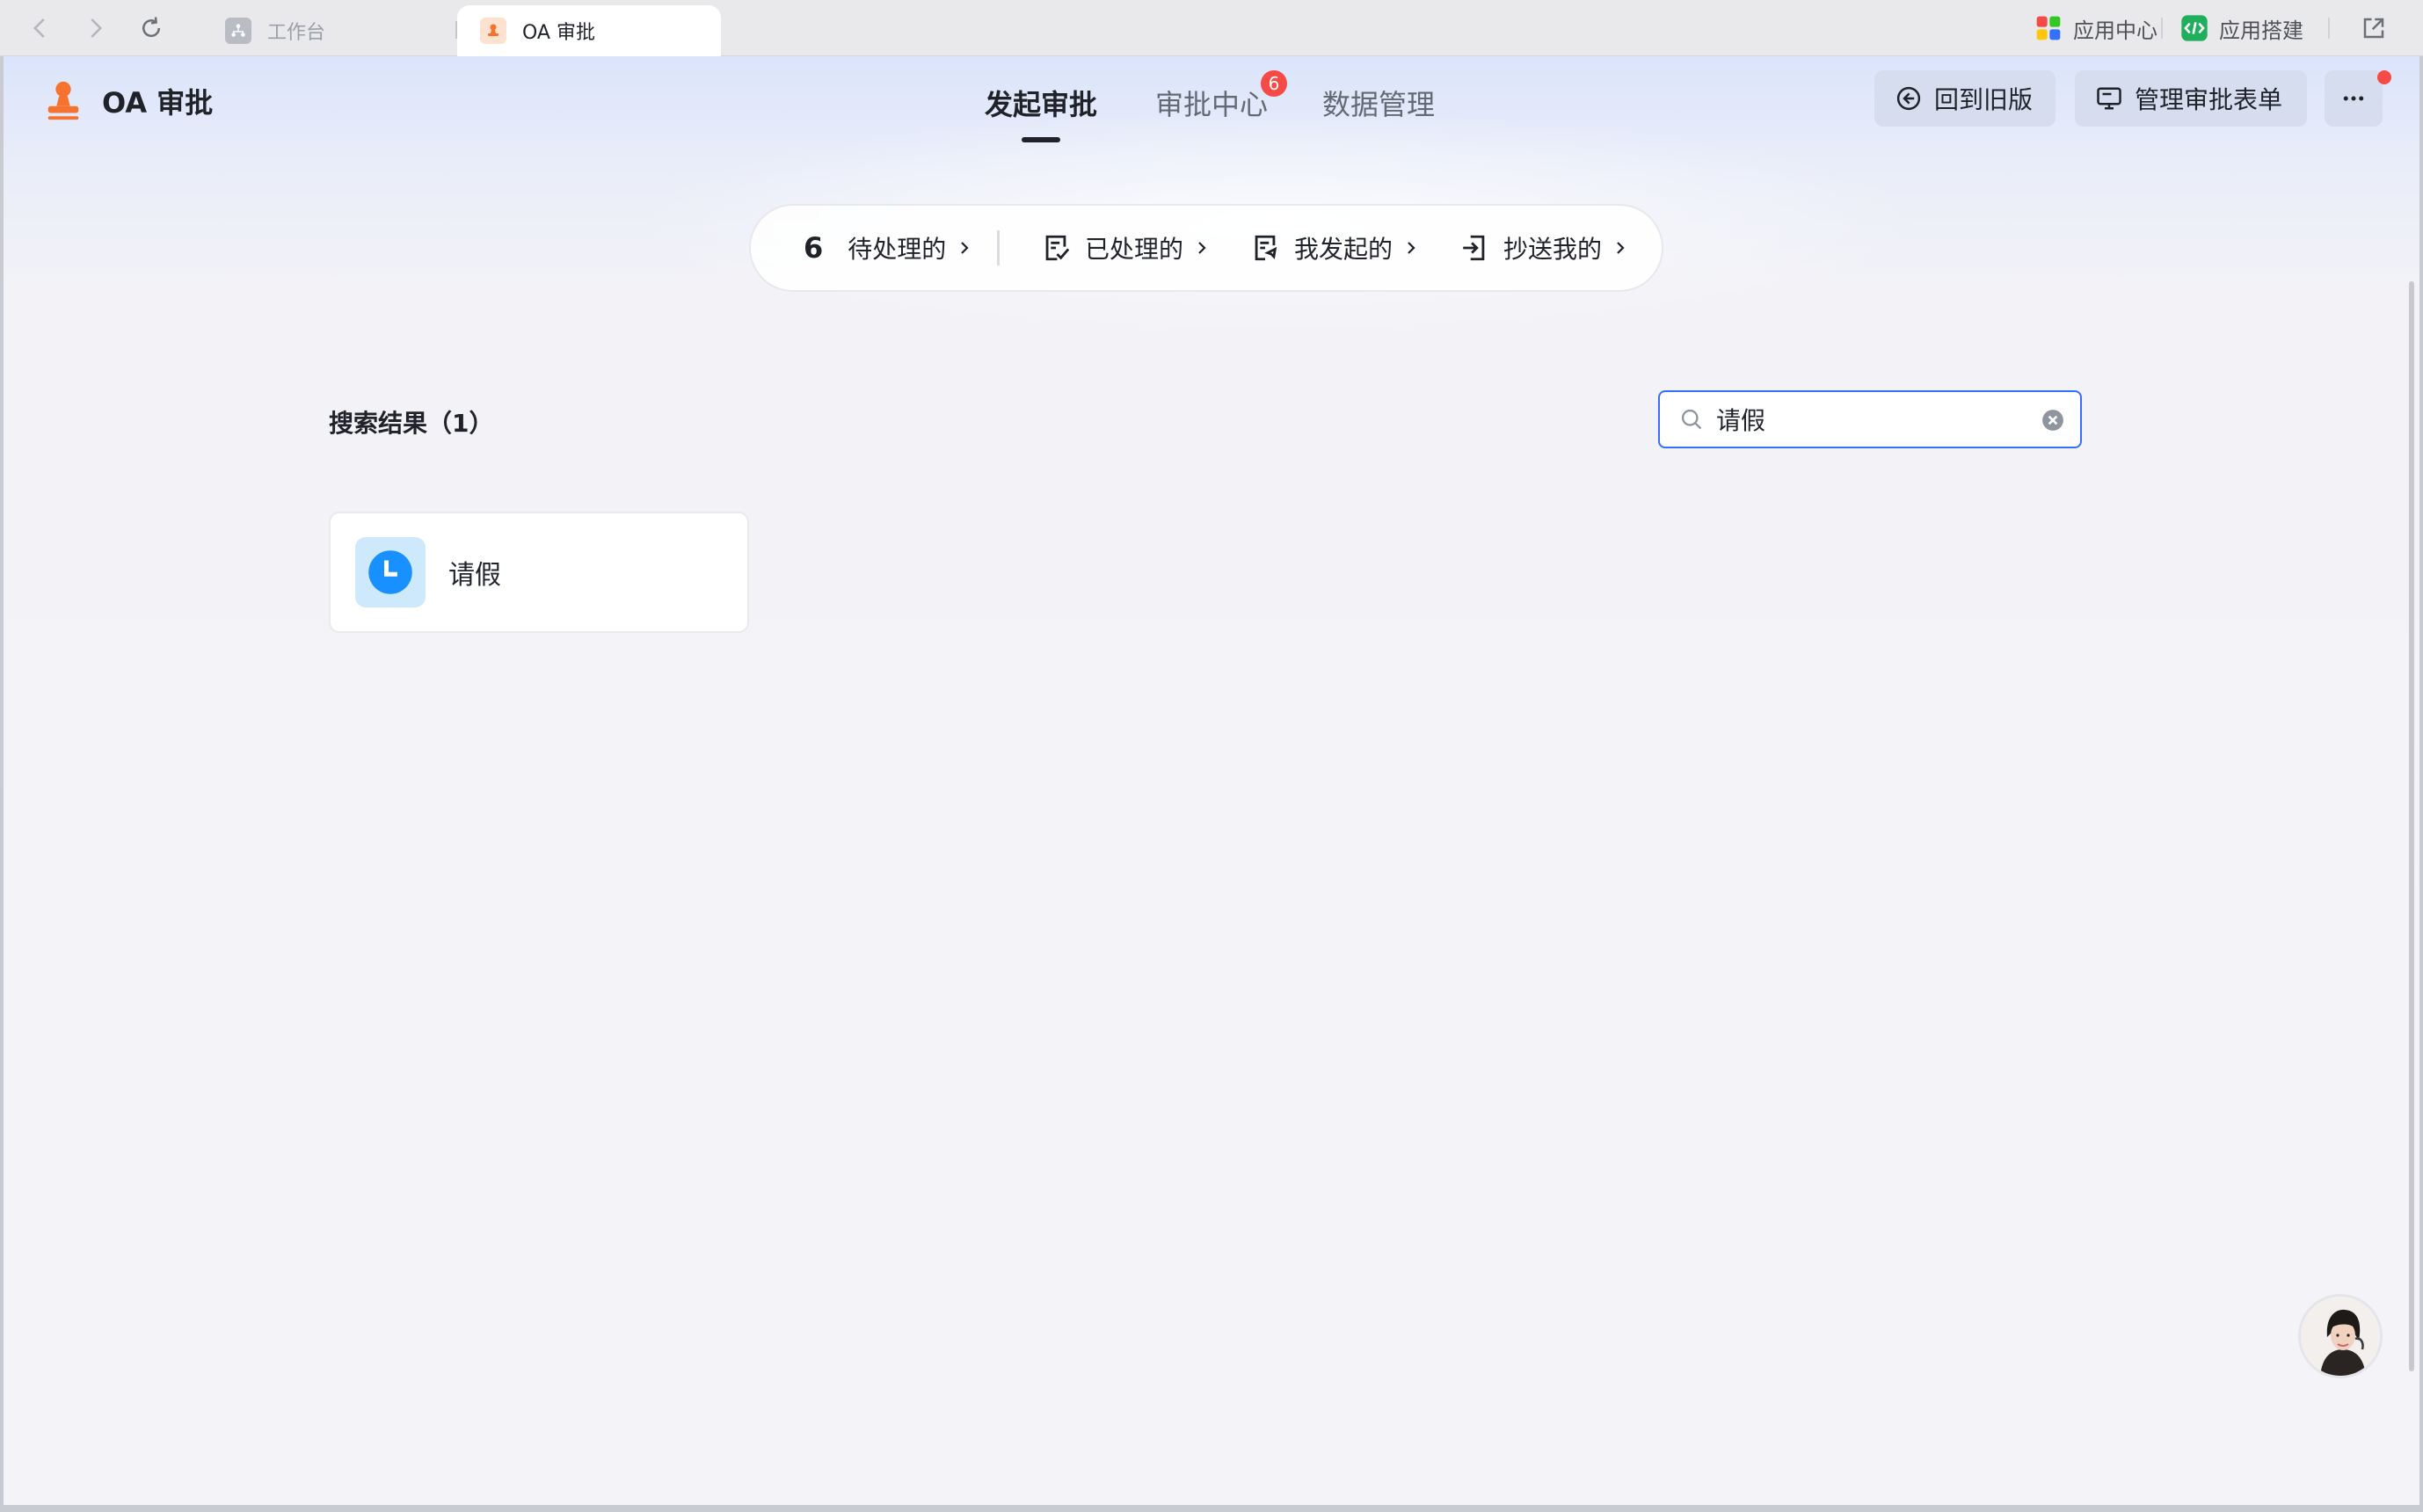  What do you see at coordinates (2411, 826) in the screenshot?
I see `scrollbar` at bounding box center [2411, 826].